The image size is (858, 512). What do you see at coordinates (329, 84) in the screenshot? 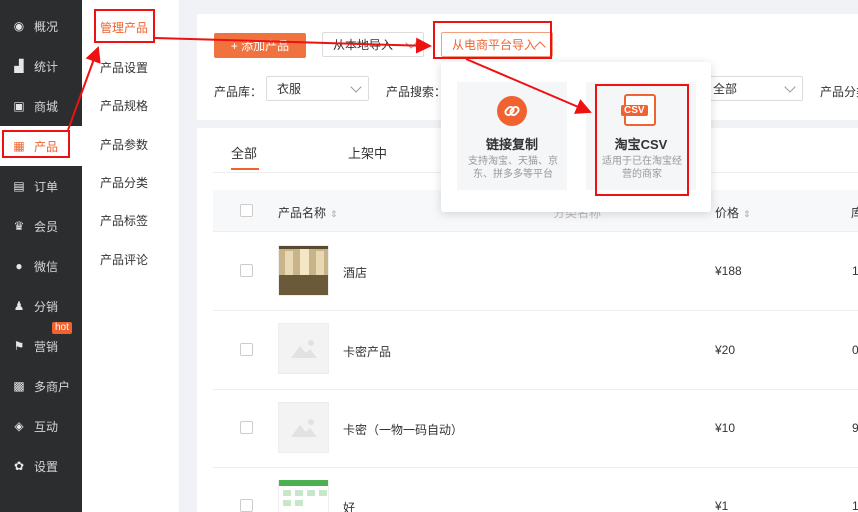
I see `annotation-arrows` at bounding box center [329, 84].